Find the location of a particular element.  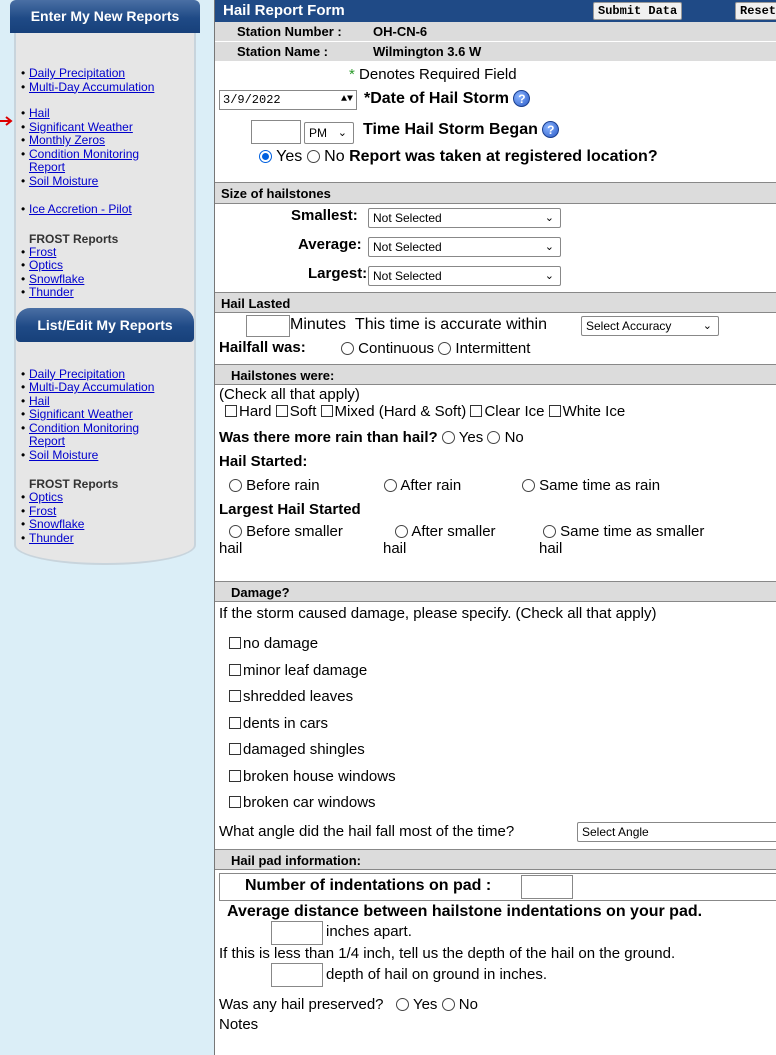

depth-input is located at coordinates (297, 975).